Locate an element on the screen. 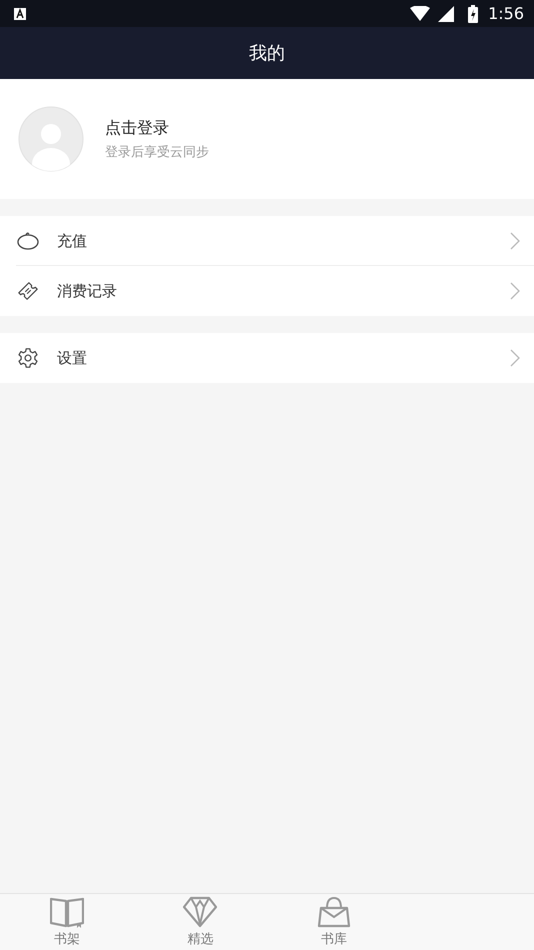 The image size is (534, 950). ticket-icon is located at coordinates (28, 291).